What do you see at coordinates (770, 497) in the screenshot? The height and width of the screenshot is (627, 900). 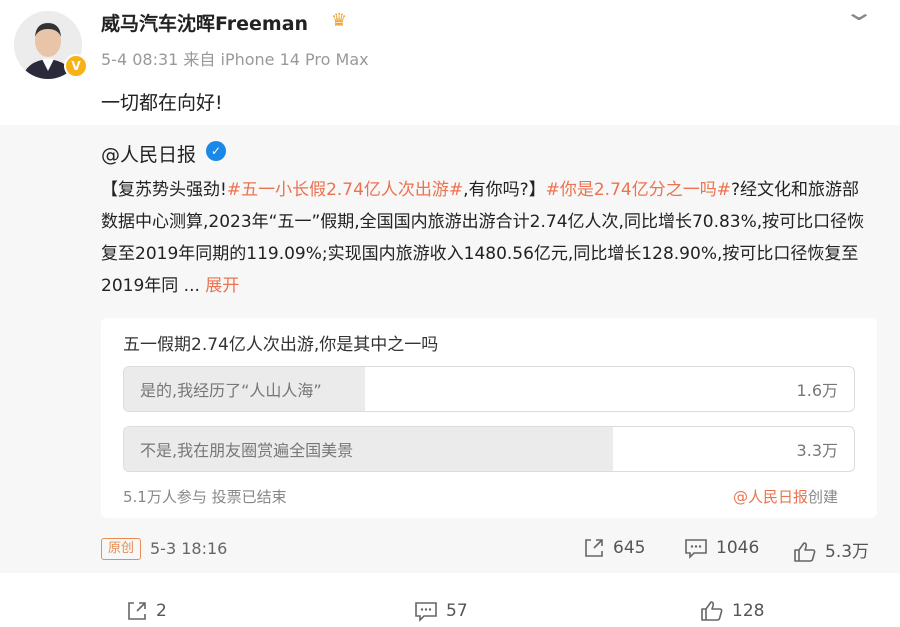 I see `poll-creator-mention: @人民日报` at bounding box center [770, 497].